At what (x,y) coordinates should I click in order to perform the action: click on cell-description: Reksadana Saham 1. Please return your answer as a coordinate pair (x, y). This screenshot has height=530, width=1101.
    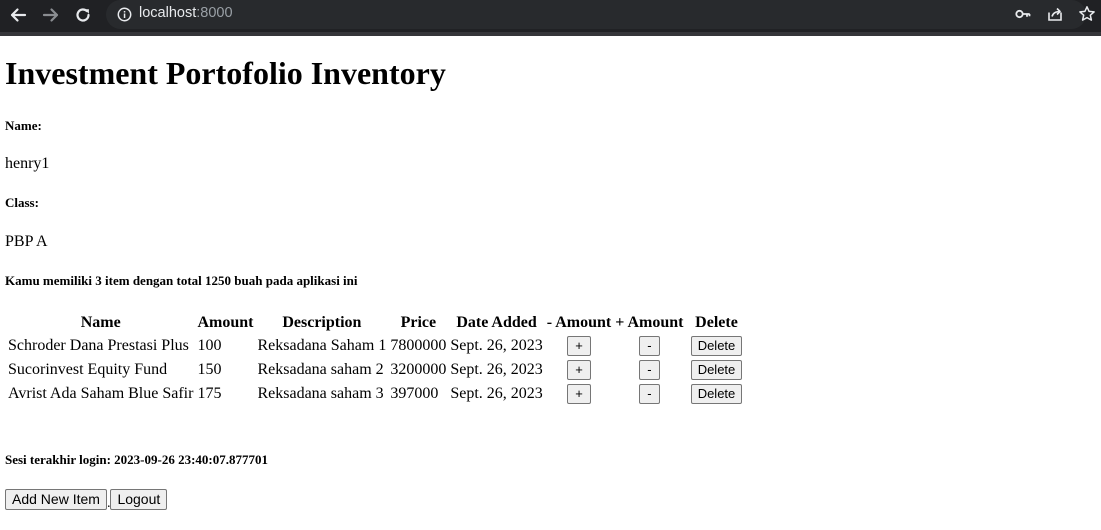
    Looking at the image, I should click on (322, 345).